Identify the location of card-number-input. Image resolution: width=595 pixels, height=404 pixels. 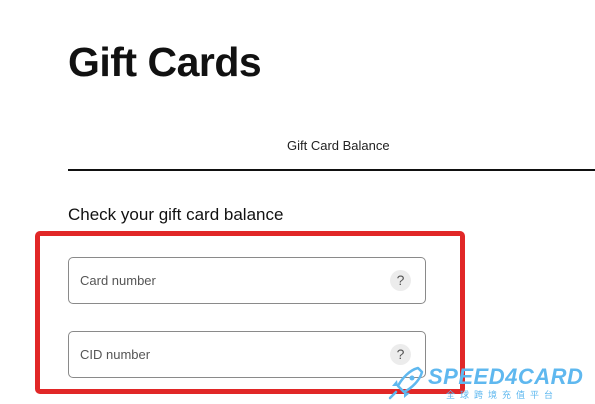
(230, 280).